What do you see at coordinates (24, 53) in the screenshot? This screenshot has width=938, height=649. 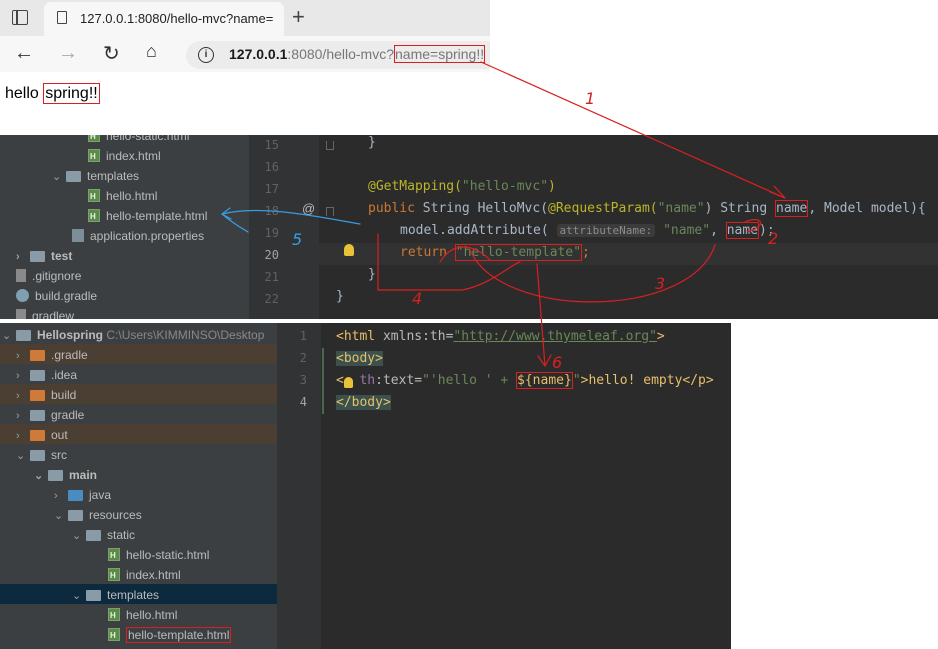 I see `back-arrow-icon: ←` at bounding box center [24, 53].